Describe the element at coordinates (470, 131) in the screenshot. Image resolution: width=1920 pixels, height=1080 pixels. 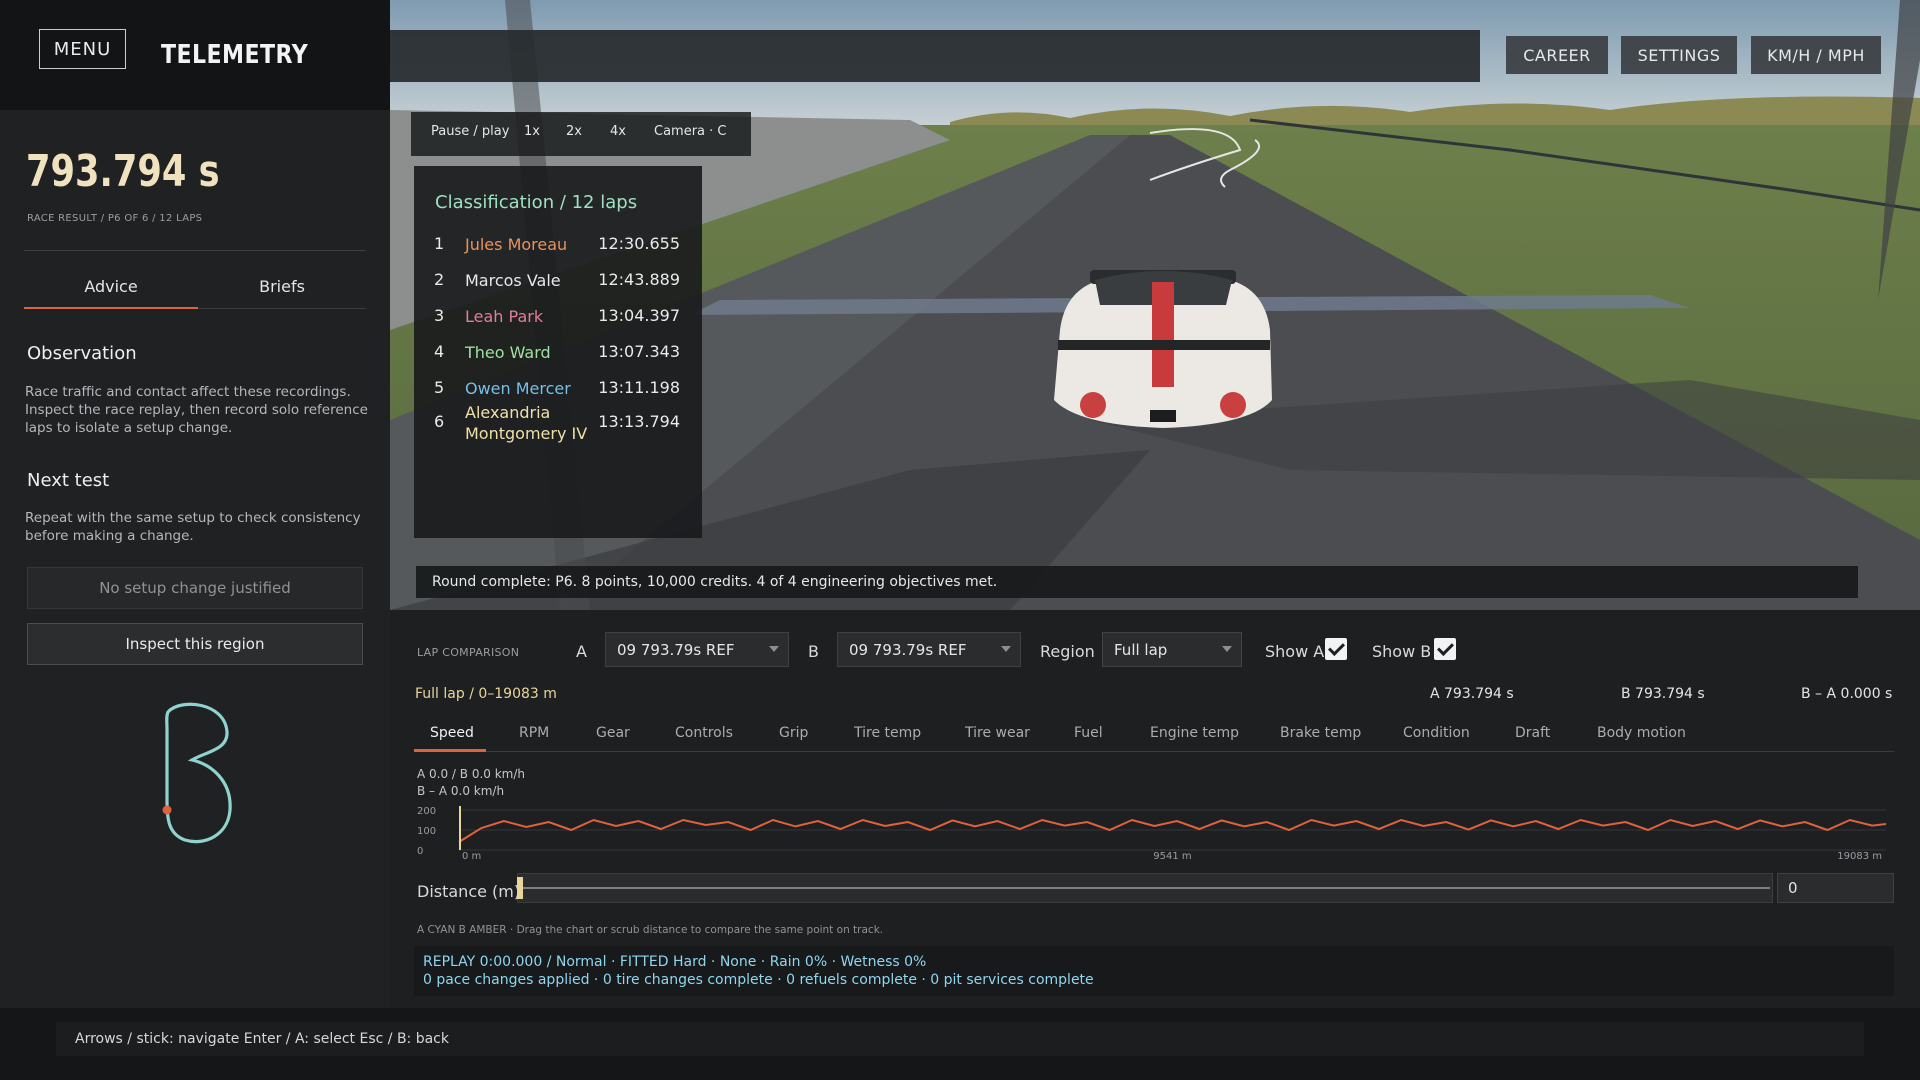
I see `pause-play-button: Pause / play` at that location.